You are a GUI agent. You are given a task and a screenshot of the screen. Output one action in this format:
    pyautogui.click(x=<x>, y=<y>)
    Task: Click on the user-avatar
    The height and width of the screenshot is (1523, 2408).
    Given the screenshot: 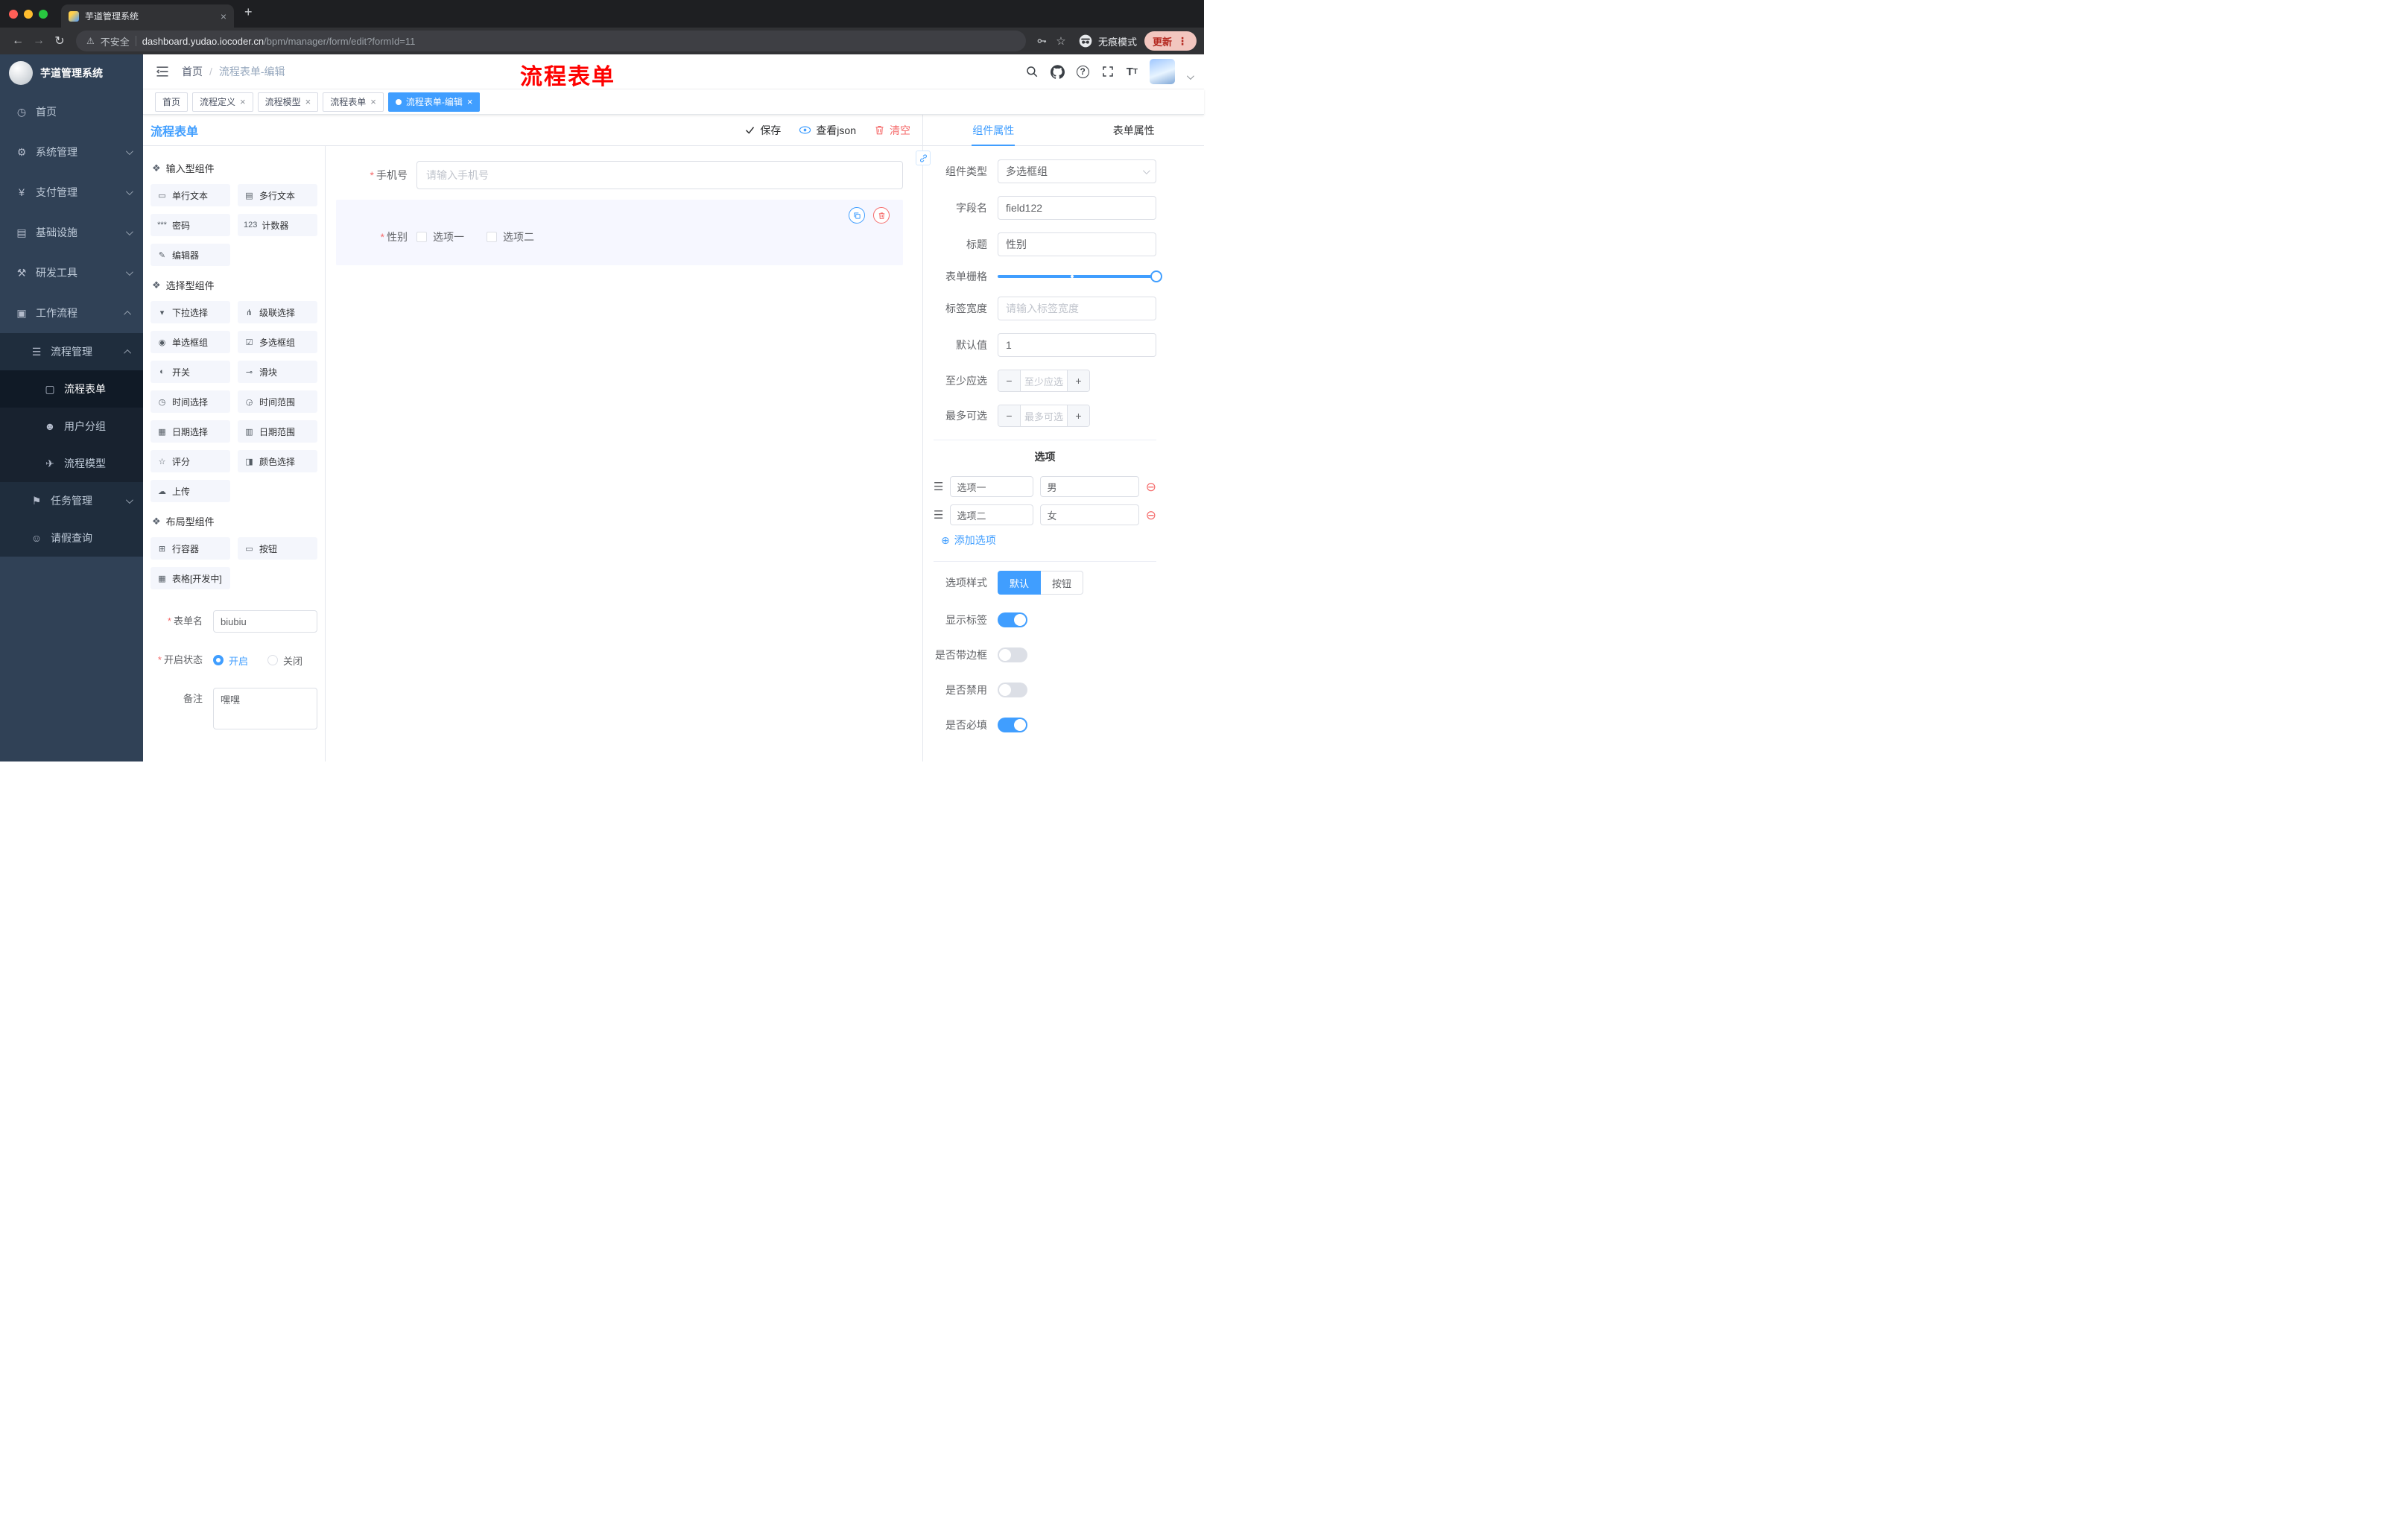 What is the action you would take?
    pyautogui.click(x=1162, y=71)
    